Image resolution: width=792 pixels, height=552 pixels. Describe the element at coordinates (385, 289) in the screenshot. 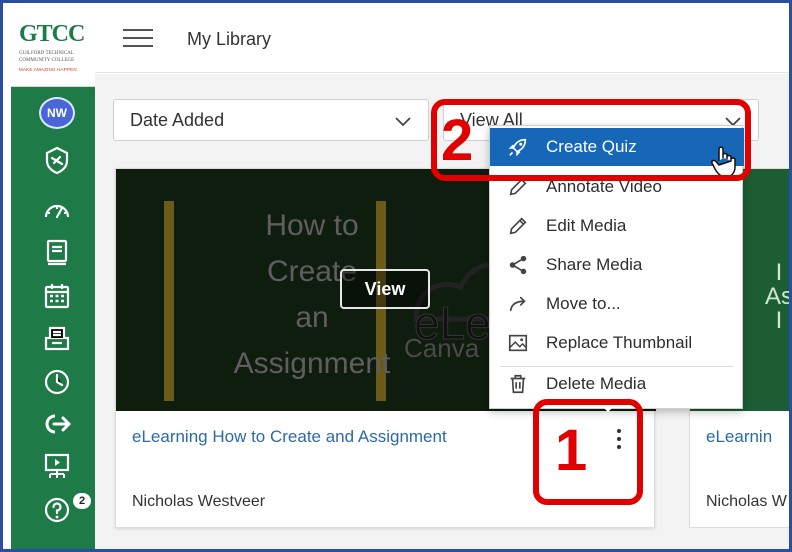

I see `view-button: View` at that location.